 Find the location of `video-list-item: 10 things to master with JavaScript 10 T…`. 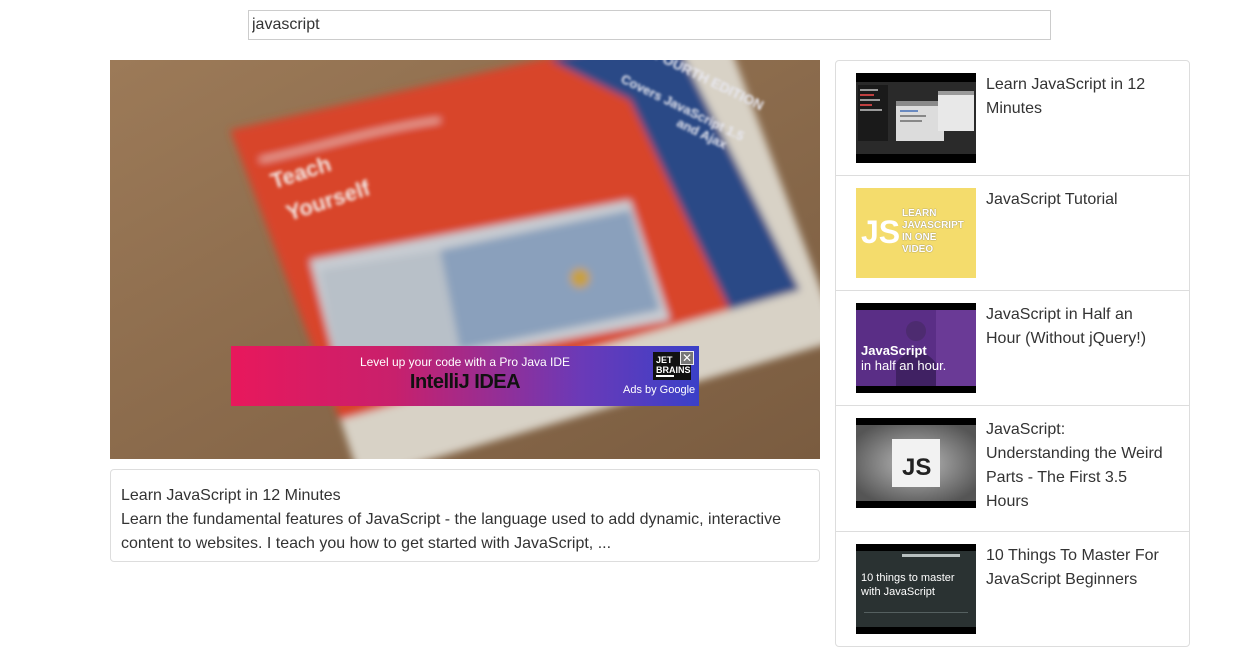

video-list-item: 10 things to master with JavaScript 10 T… is located at coordinates (1012, 589).